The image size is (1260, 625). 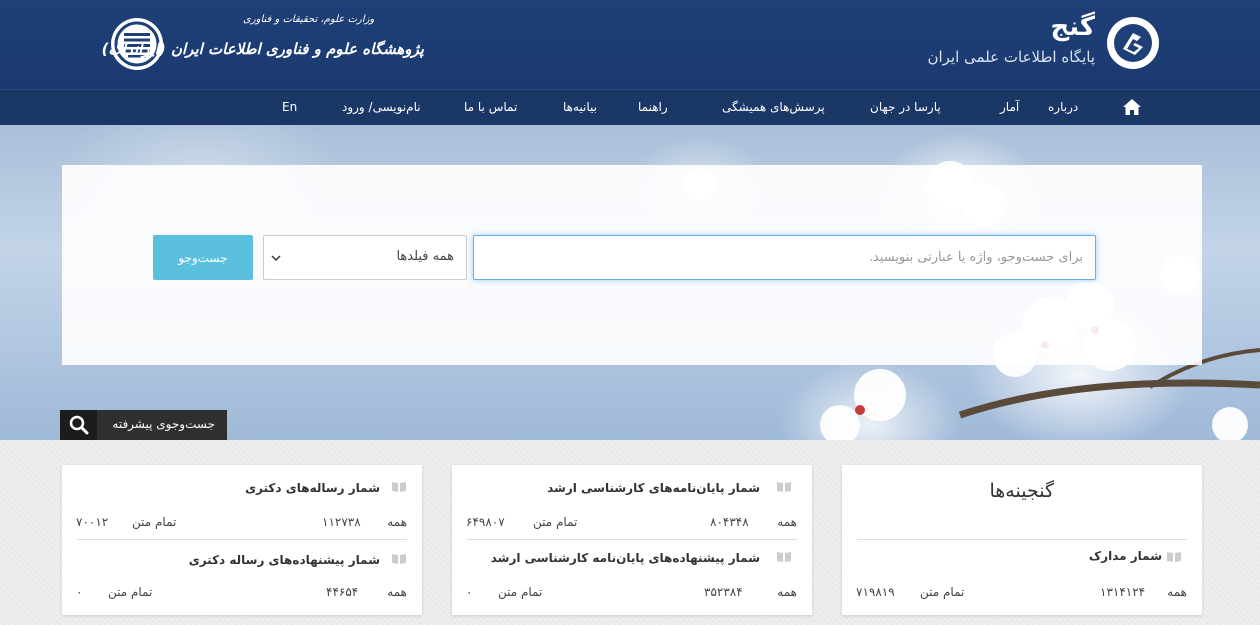 What do you see at coordinates (1021, 491) in the screenshot?
I see `treasures-heading: گنجینه‌ها` at bounding box center [1021, 491].